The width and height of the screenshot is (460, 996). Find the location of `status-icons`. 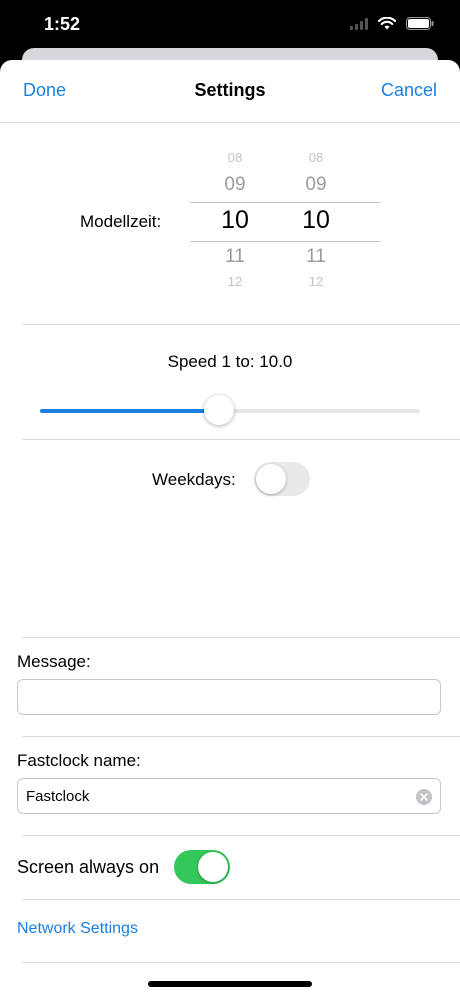

status-icons is located at coordinates (392, 25).